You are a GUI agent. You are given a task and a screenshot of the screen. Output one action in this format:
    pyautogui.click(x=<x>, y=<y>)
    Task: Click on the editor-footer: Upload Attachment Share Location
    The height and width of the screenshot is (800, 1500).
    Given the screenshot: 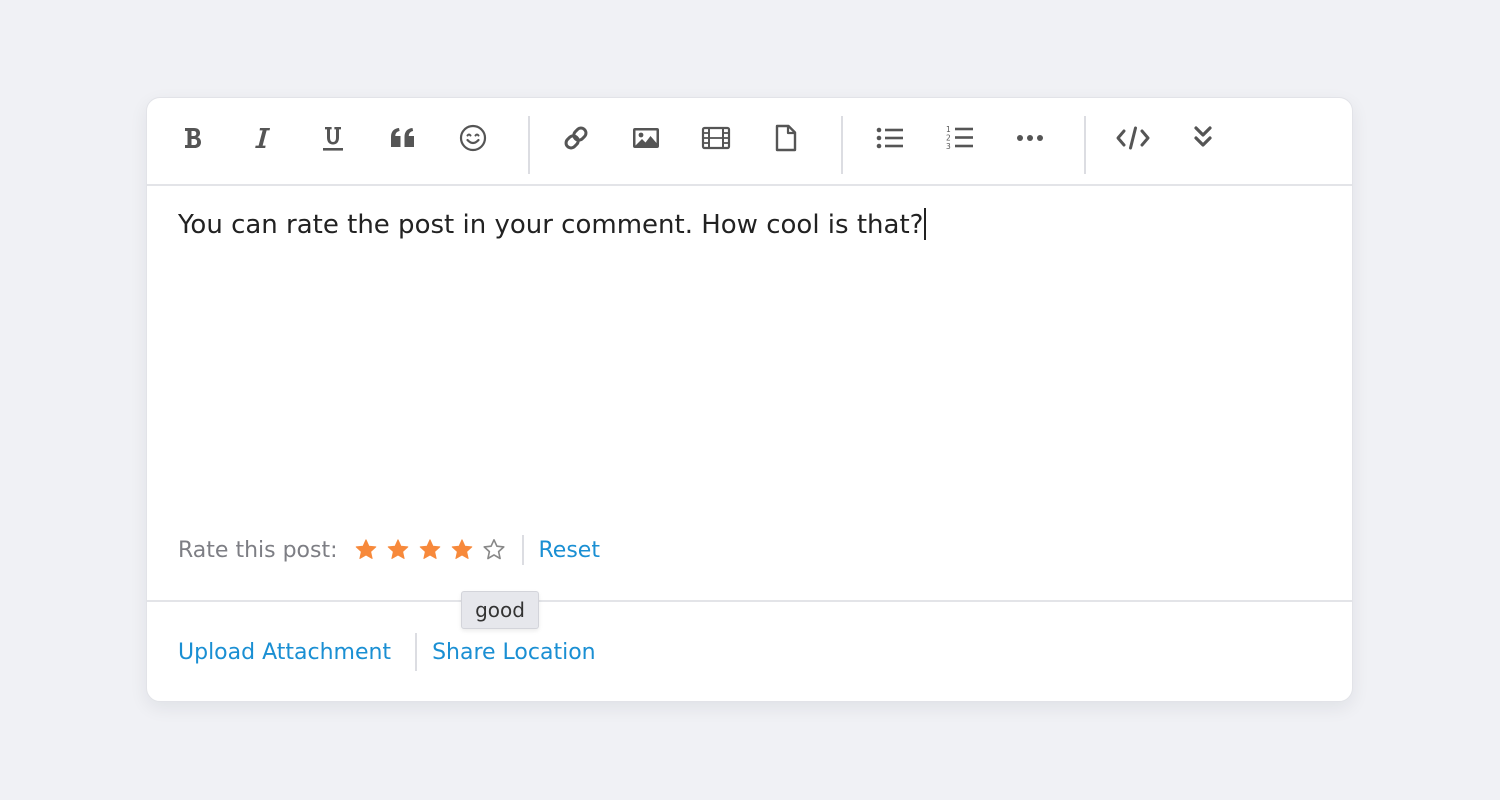 What is the action you would take?
    pyautogui.click(x=387, y=652)
    